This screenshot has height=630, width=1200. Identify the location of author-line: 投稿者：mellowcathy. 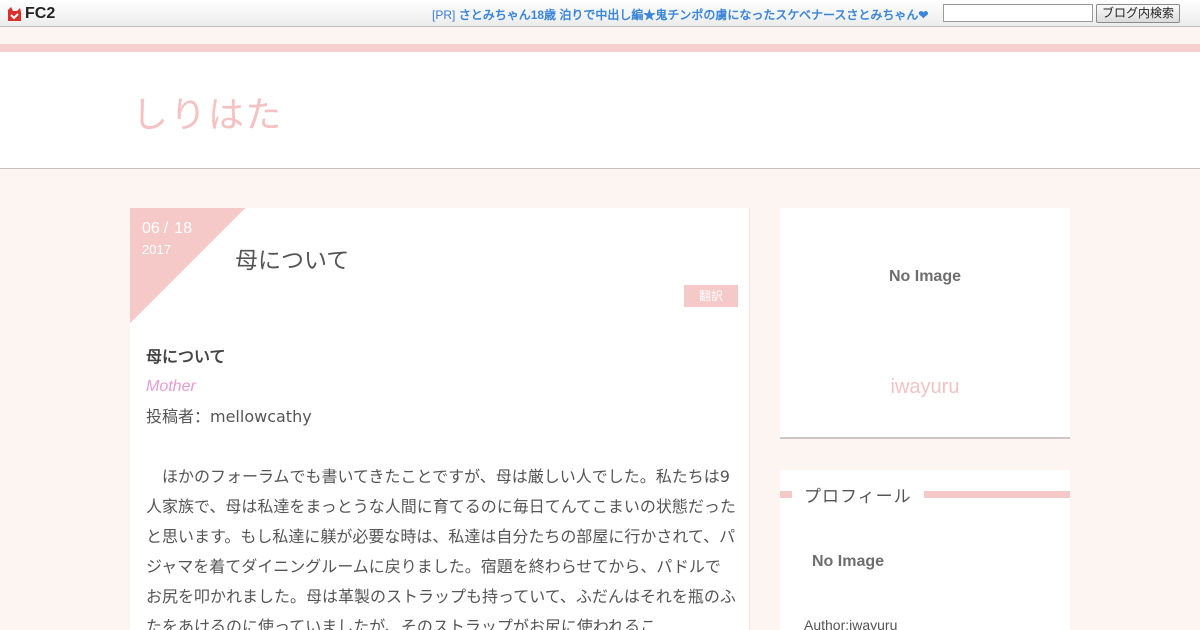
(229, 416).